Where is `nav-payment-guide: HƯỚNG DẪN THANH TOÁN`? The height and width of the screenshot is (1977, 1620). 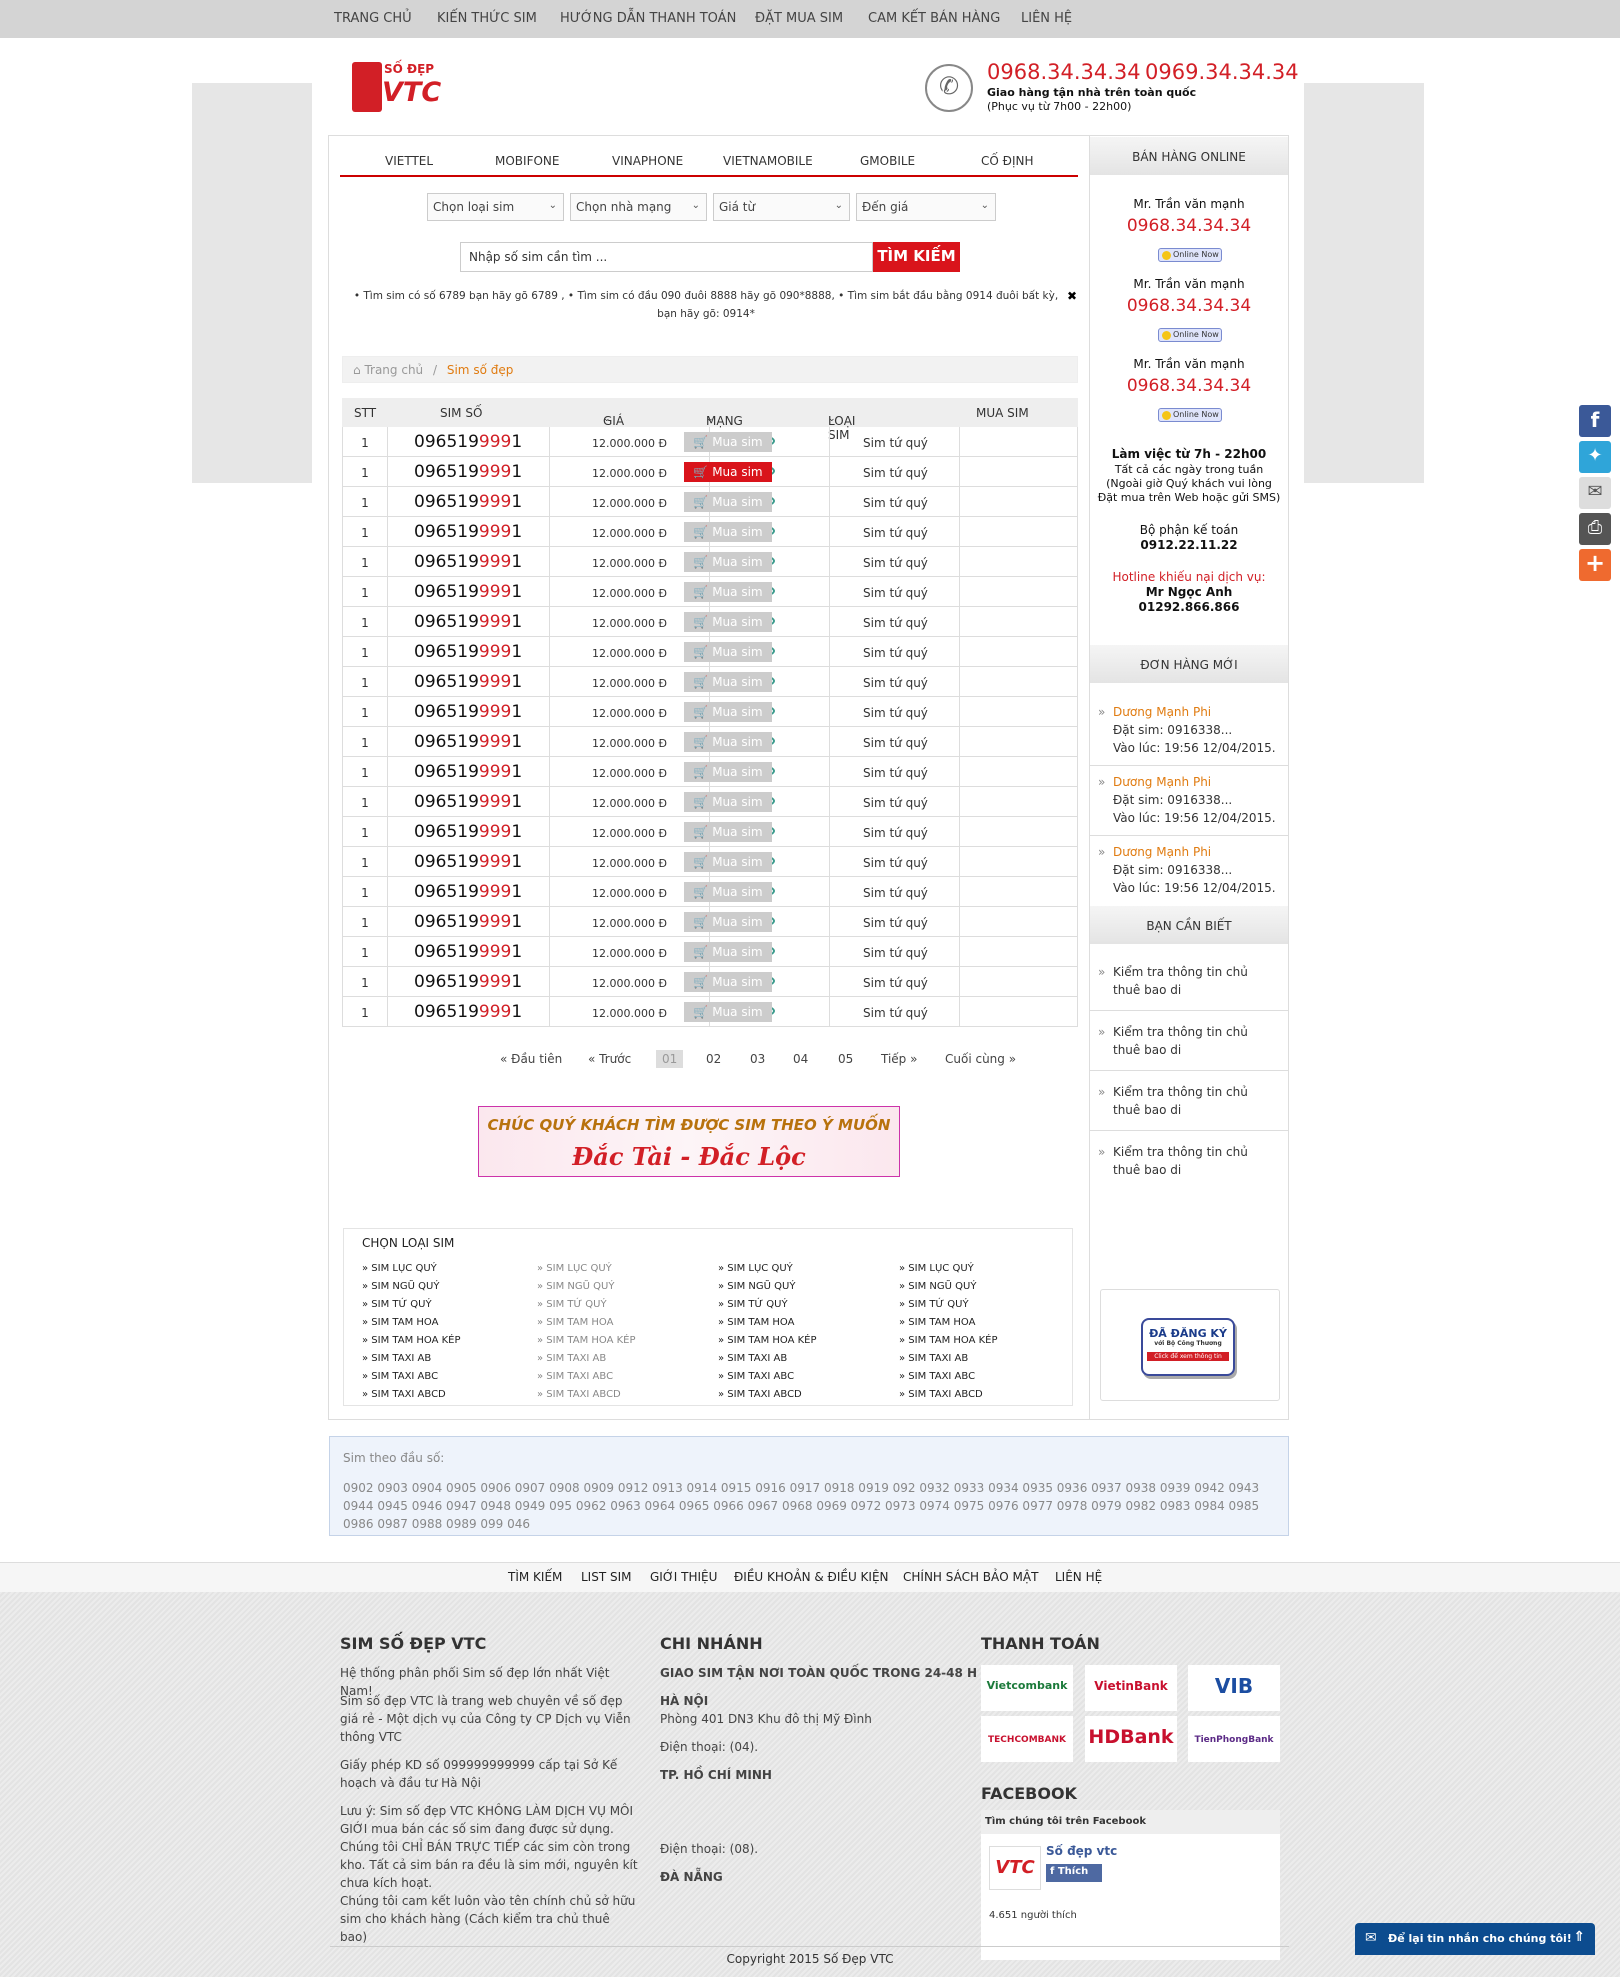 nav-payment-guide: HƯỚNG DẪN THANH TOÁN is located at coordinates (648, 18).